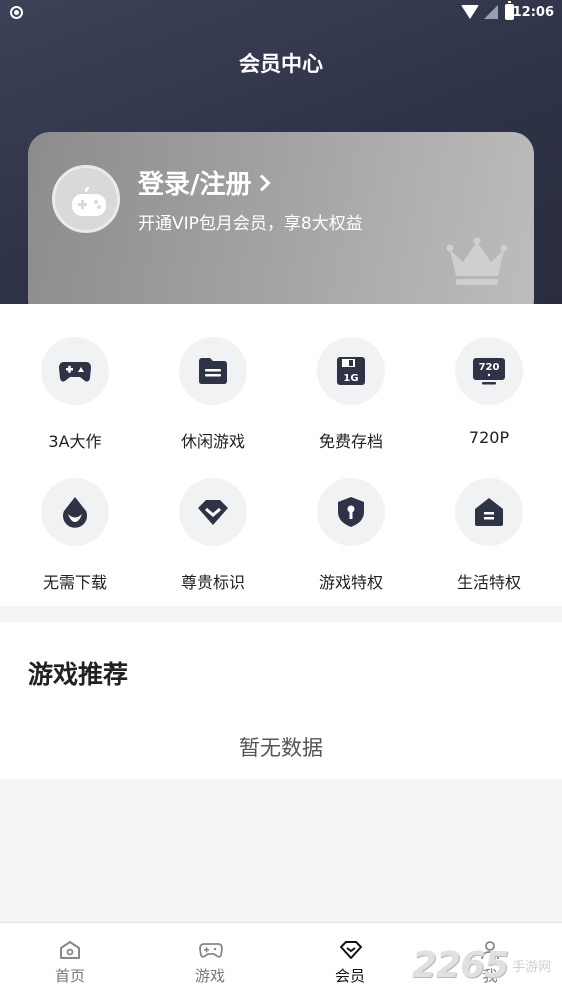 The width and height of the screenshot is (562, 999). What do you see at coordinates (350, 582) in the screenshot?
I see `privilege-label: 游戏特权` at bounding box center [350, 582].